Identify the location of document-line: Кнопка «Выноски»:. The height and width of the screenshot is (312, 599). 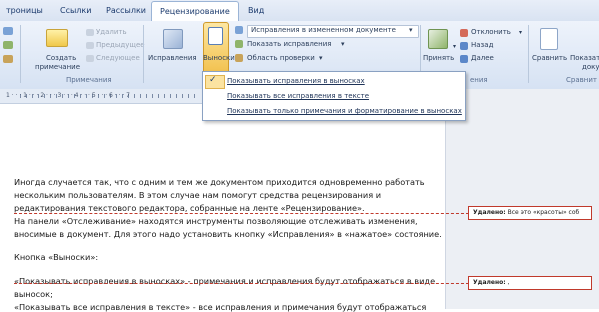
(56, 257).